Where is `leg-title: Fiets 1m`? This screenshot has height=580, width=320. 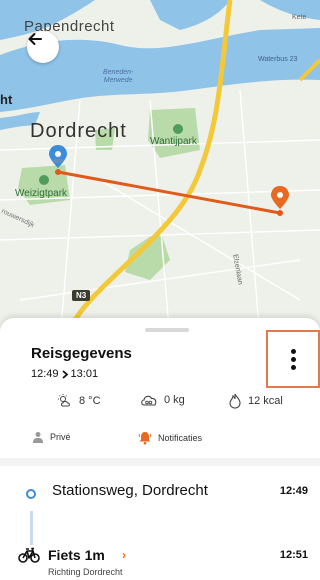 leg-title: Fiets 1m is located at coordinates (76, 555).